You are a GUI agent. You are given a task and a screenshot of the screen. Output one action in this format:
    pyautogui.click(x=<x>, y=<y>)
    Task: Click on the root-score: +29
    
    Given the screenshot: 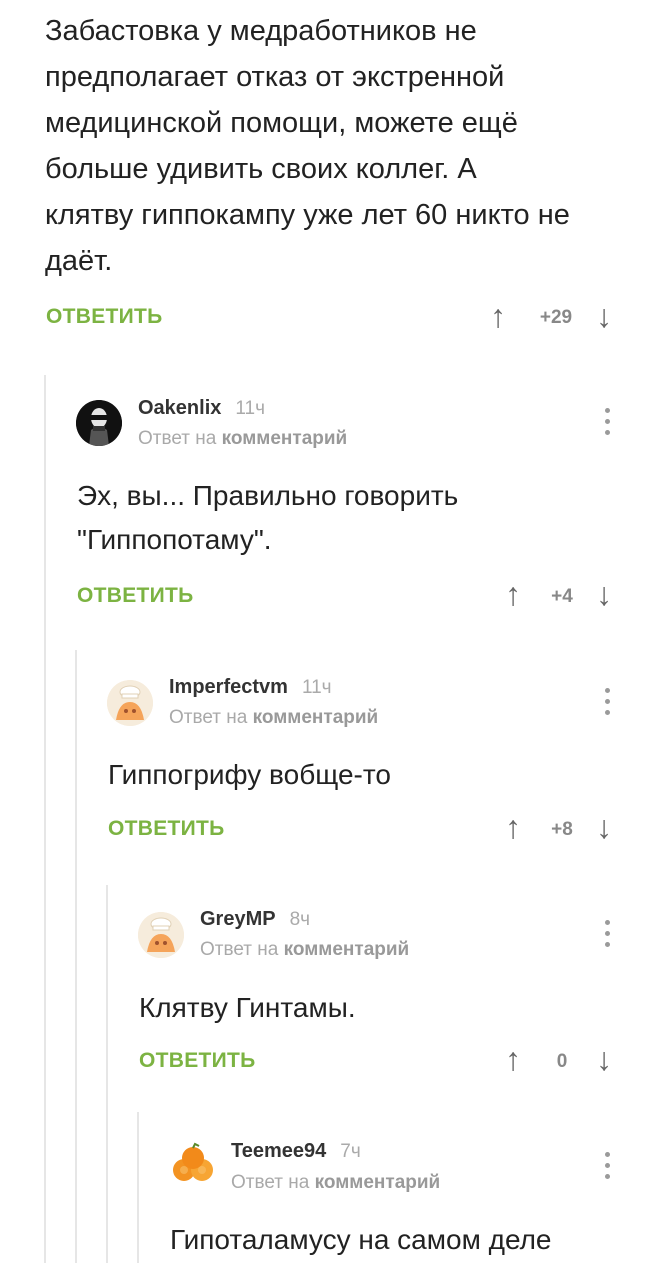 What is the action you would take?
    pyautogui.click(x=556, y=317)
    